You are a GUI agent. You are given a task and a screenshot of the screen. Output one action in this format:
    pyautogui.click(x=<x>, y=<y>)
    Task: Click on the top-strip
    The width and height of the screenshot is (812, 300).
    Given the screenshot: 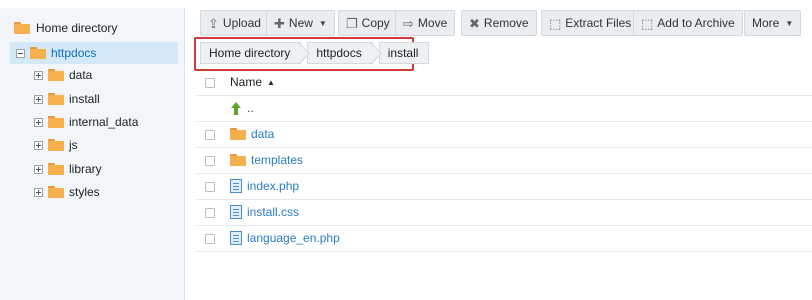 What is the action you would take?
    pyautogui.click(x=406, y=4)
    